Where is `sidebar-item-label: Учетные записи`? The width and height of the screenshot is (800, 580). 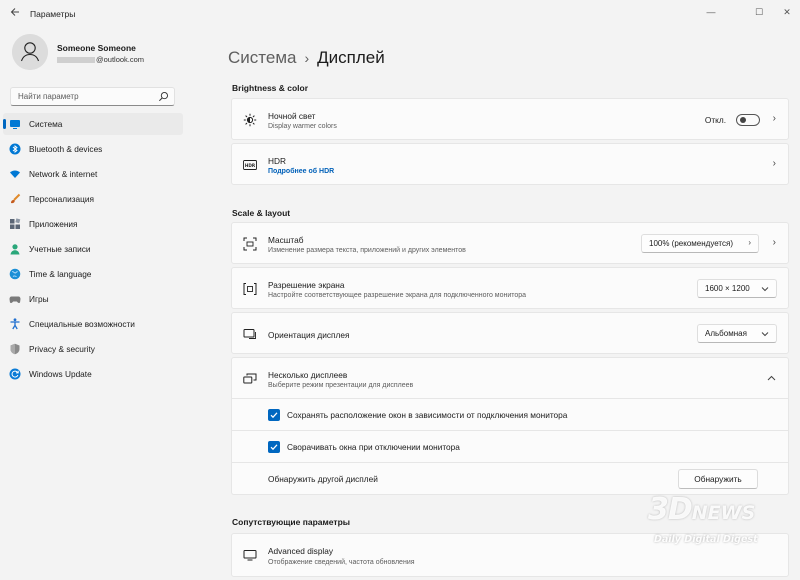 sidebar-item-label: Учетные записи is located at coordinates (60, 249).